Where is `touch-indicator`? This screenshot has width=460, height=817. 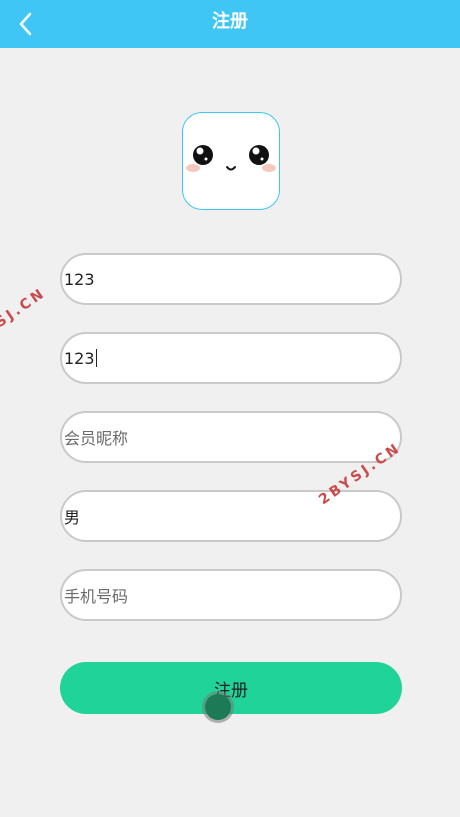 touch-indicator is located at coordinates (218, 707).